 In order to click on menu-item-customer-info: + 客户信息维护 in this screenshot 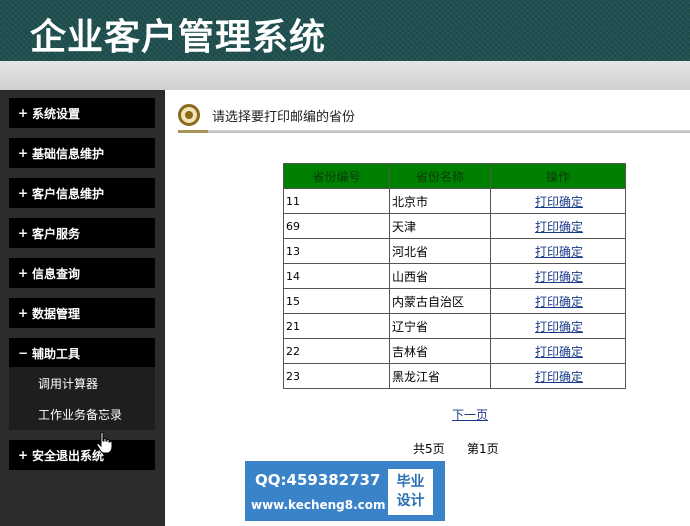, I will do `click(82, 193)`.